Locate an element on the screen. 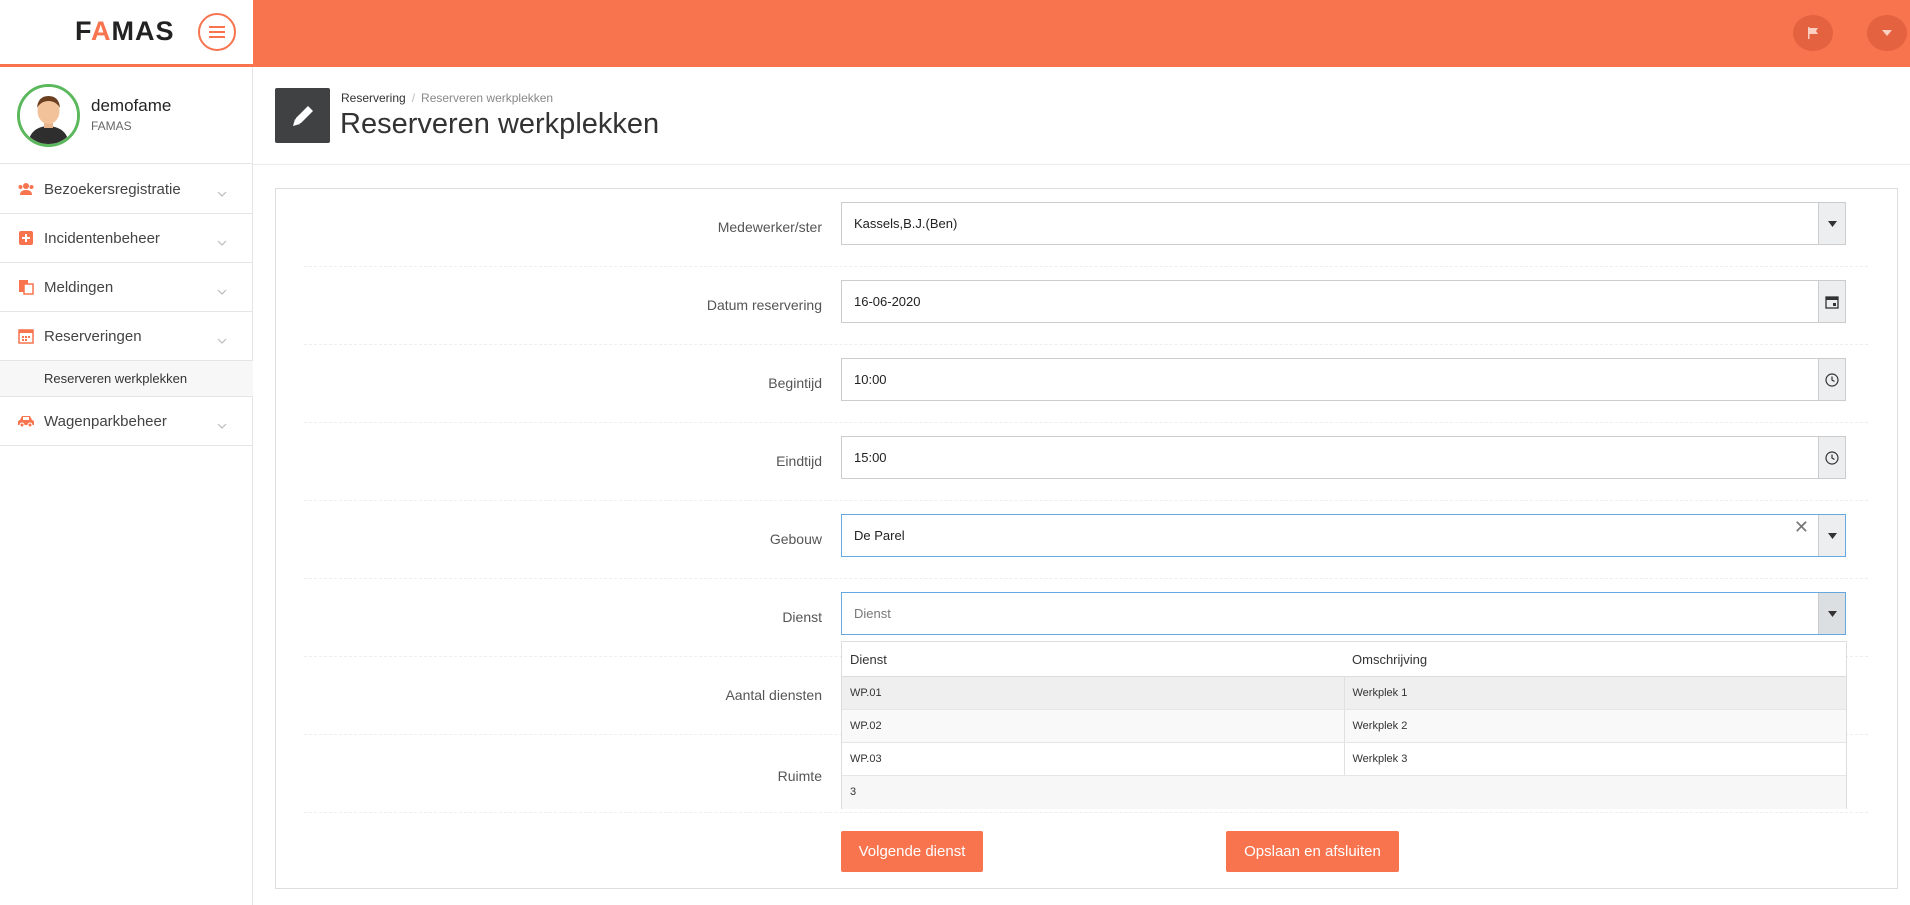 Image resolution: width=1910 pixels, height=905 pixels. flag-button is located at coordinates (1813, 33).